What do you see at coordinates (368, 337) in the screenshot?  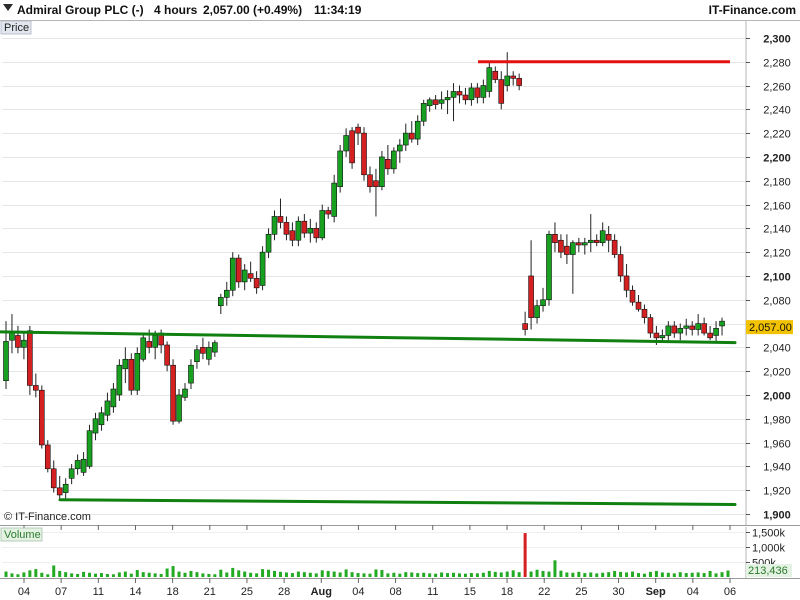 I see `upper-support-trendline` at bounding box center [368, 337].